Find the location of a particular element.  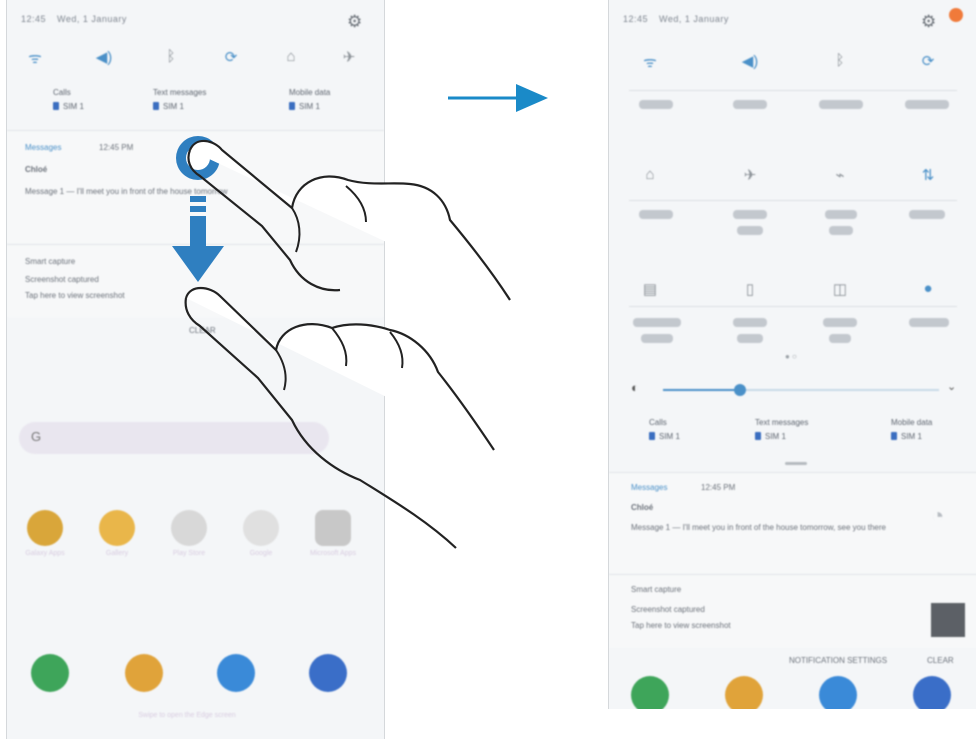

sim-text-sub: SIM 1 is located at coordinates (775, 436).